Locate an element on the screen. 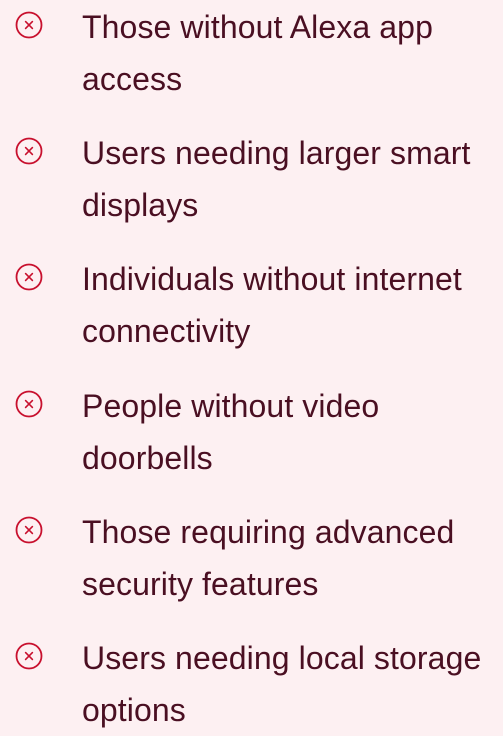 This screenshot has height=736, width=503. list-item: Users needing local storage options is located at coordinates (251, 682).